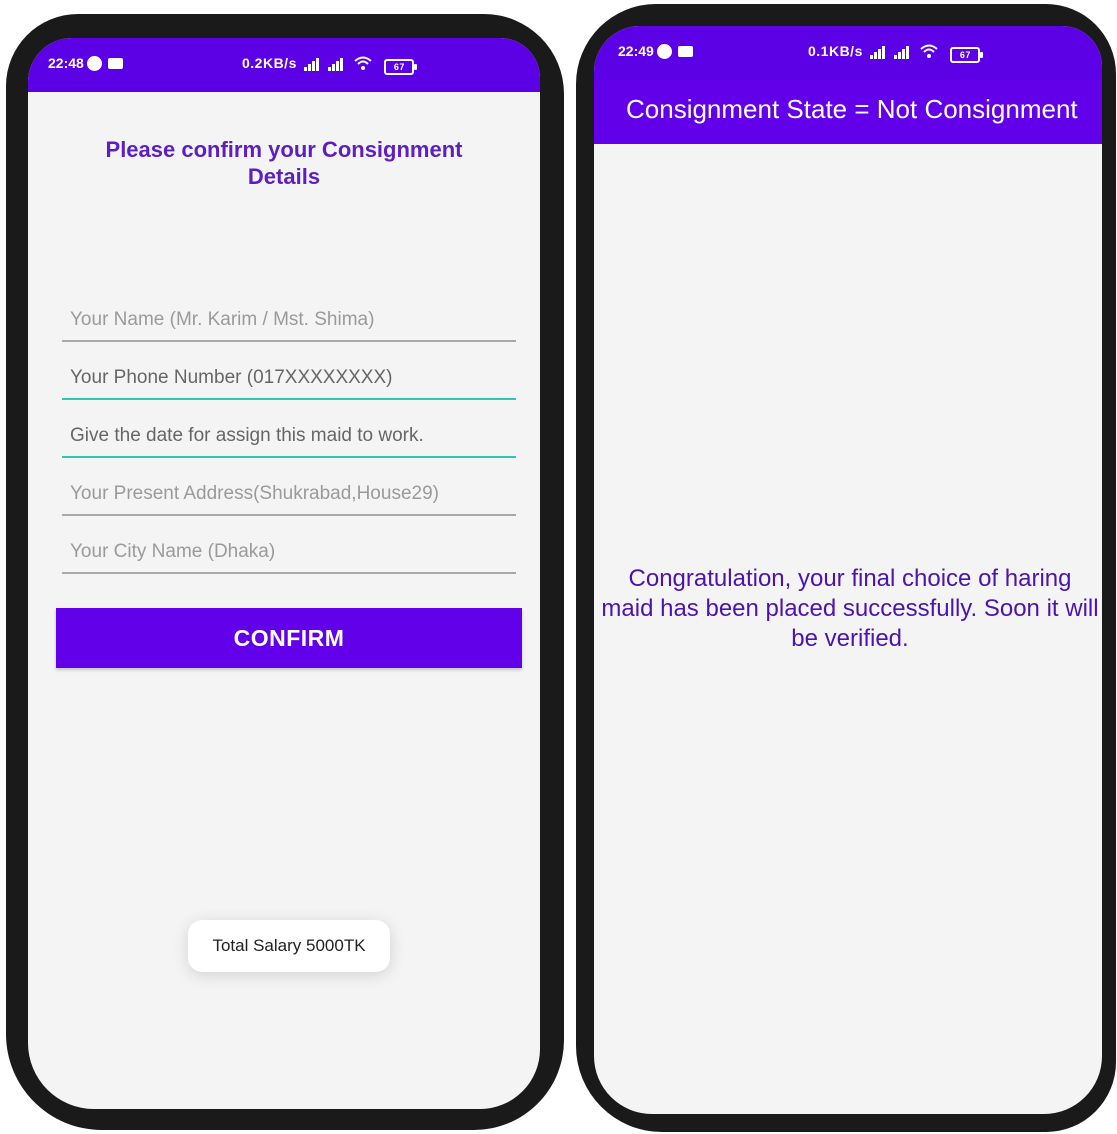 This screenshot has height=1134, width=1117. What do you see at coordinates (852, 109) in the screenshot?
I see `app-bar-title: Consignment State = Not Consignment` at bounding box center [852, 109].